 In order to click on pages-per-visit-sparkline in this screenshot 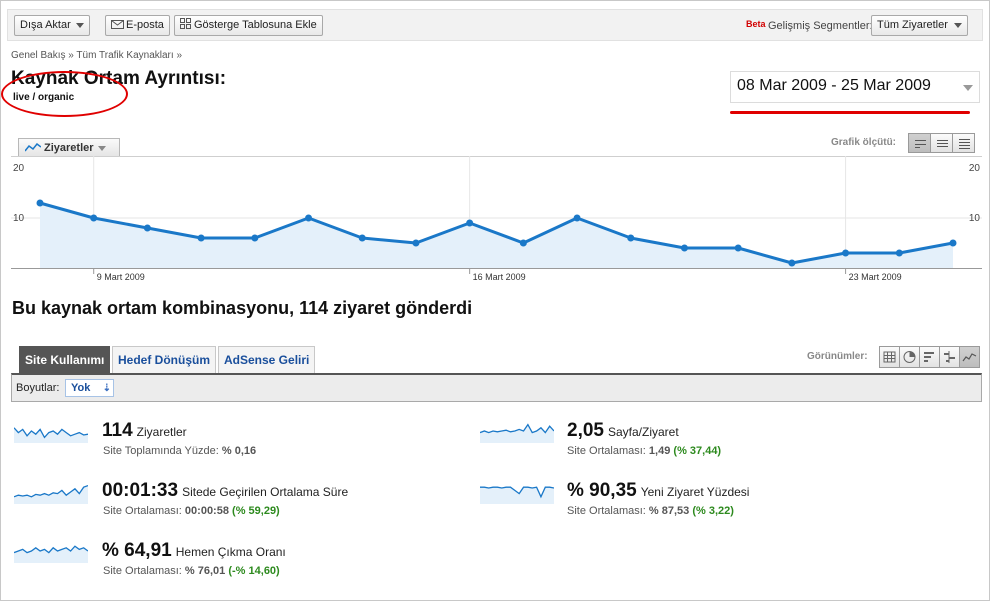, I will do `click(517, 433)`.